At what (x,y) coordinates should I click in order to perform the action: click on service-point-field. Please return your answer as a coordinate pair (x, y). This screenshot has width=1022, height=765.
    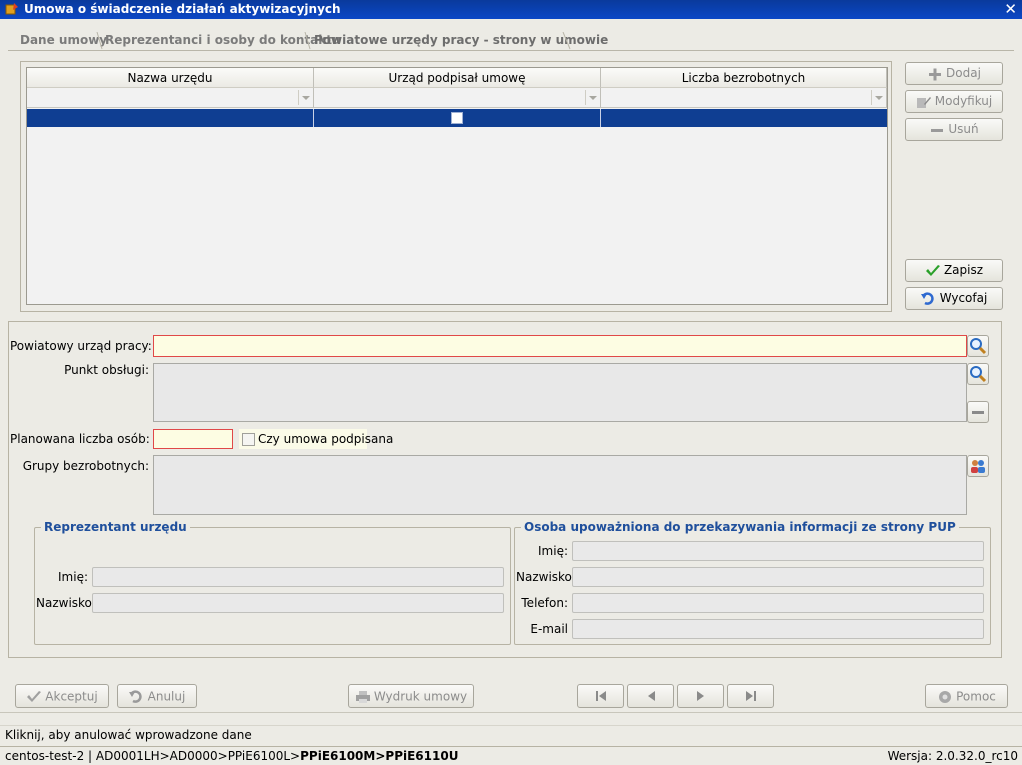
    Looking at the image, I should click on (560, 392).